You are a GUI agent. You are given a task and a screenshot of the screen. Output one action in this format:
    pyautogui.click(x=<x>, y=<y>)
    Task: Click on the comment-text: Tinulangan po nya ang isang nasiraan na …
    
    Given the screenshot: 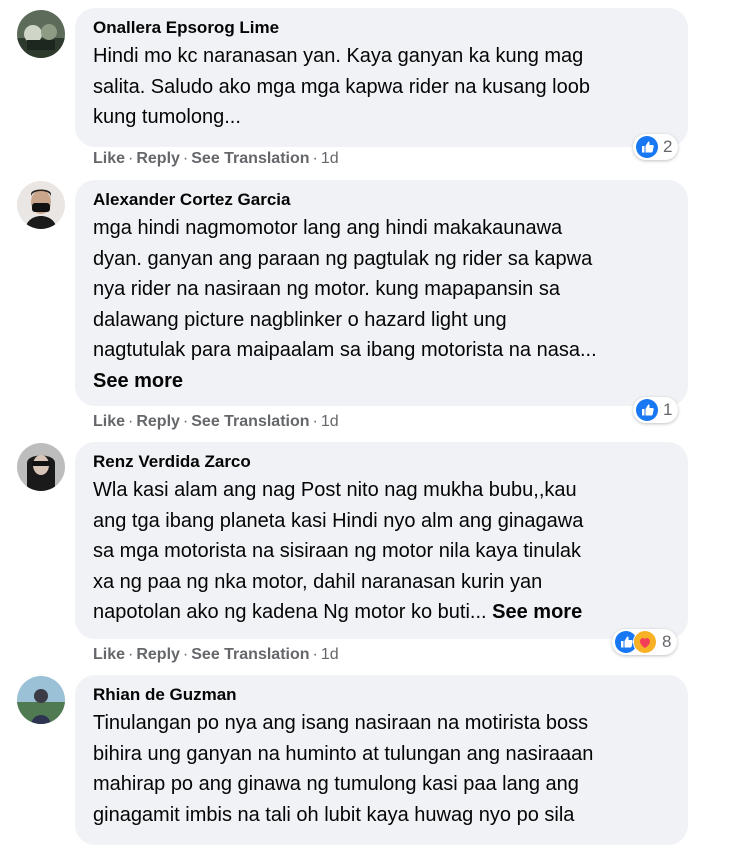 What is the action you would take?
    pyautogui.click(x=343, y=769)
    